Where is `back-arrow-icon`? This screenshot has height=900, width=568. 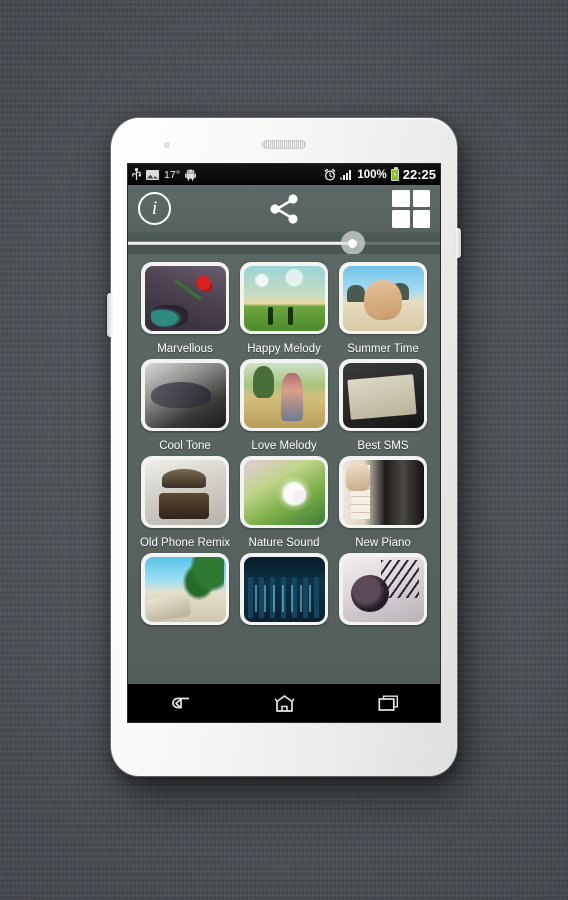
back-arrow-icon is located at coordinates (180, 703).